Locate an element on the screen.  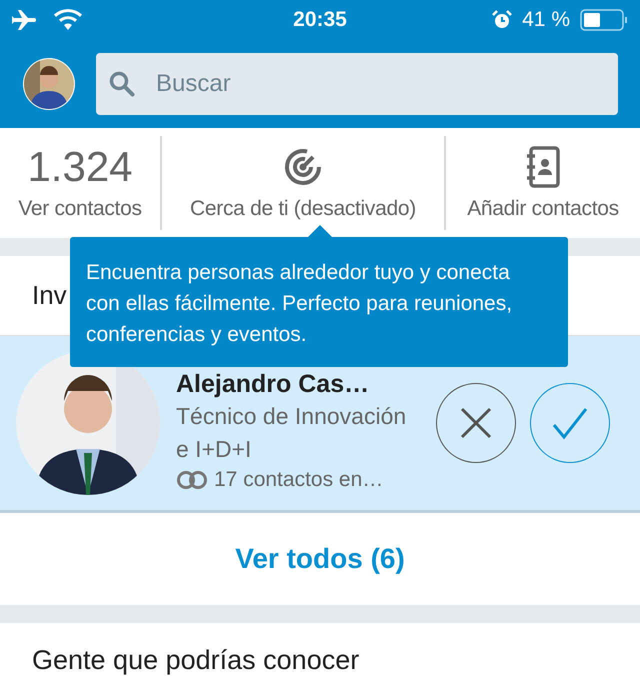
close-icon is located at coordinates (476, 423).